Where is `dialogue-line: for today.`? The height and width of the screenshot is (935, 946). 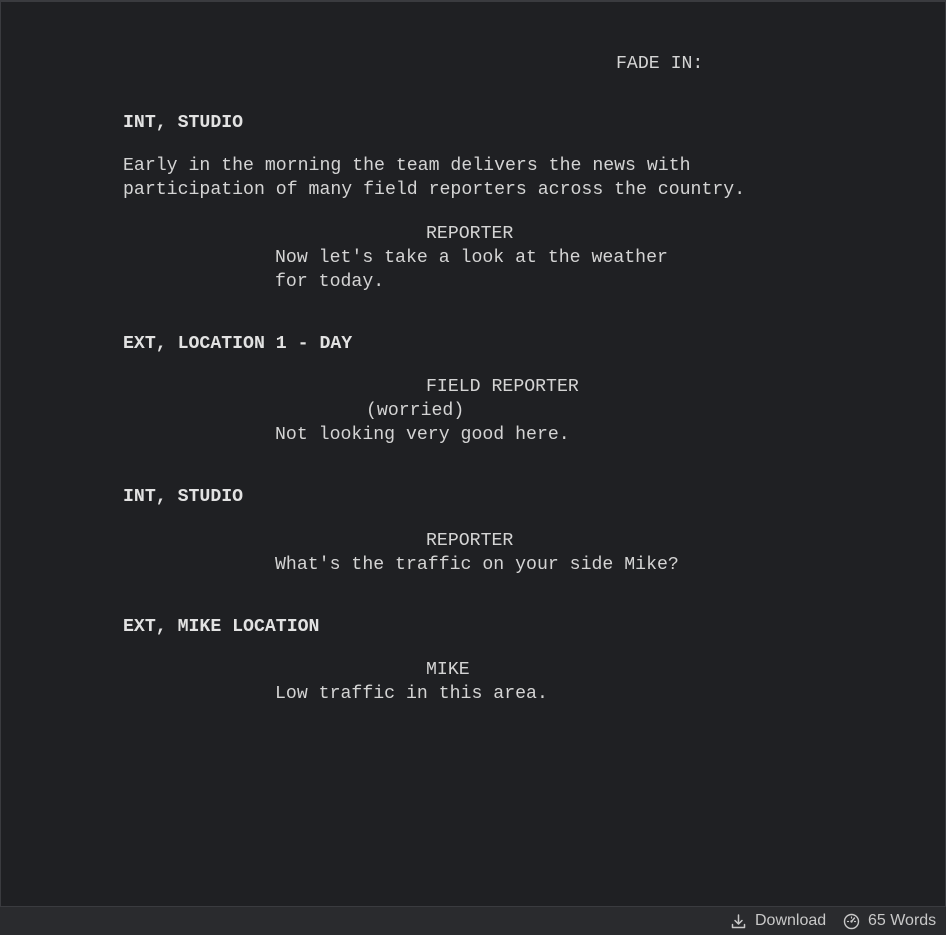 dialogue-line: for today. is located at coordinates (330, 282).